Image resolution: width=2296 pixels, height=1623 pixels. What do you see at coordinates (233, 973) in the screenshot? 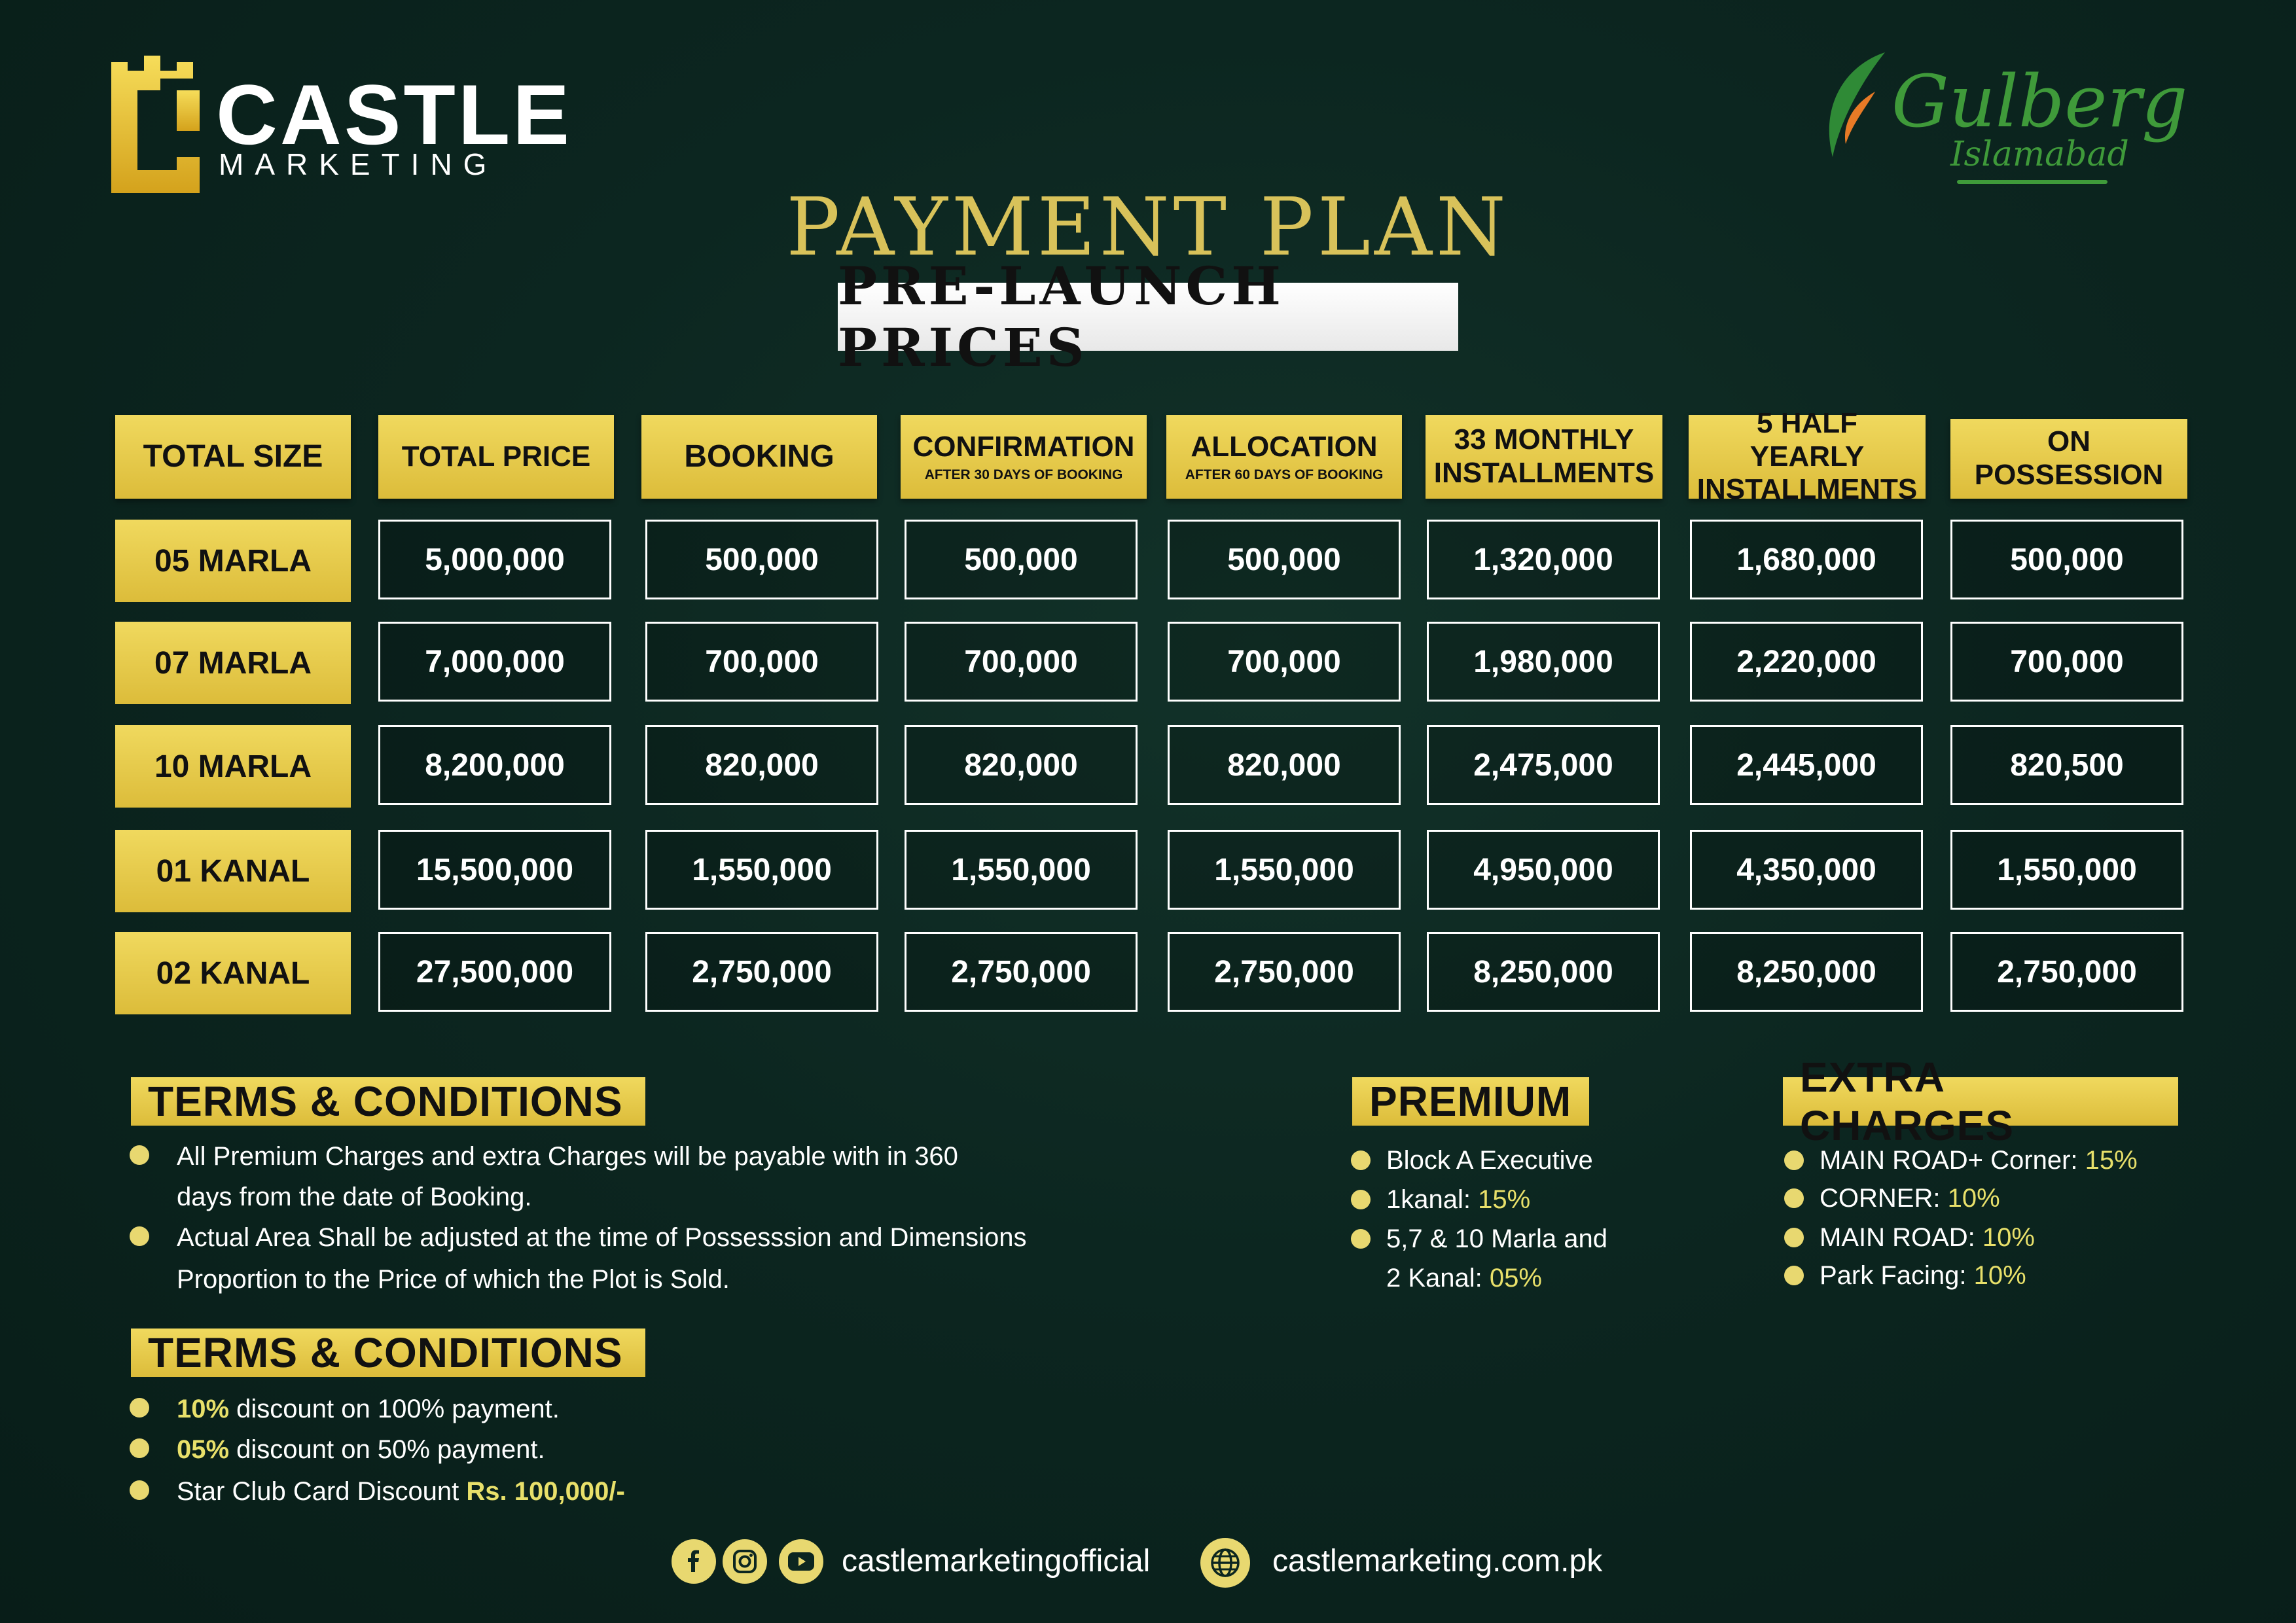
I see `row-label: 02 KANAL` at bounding box center [233, 973].